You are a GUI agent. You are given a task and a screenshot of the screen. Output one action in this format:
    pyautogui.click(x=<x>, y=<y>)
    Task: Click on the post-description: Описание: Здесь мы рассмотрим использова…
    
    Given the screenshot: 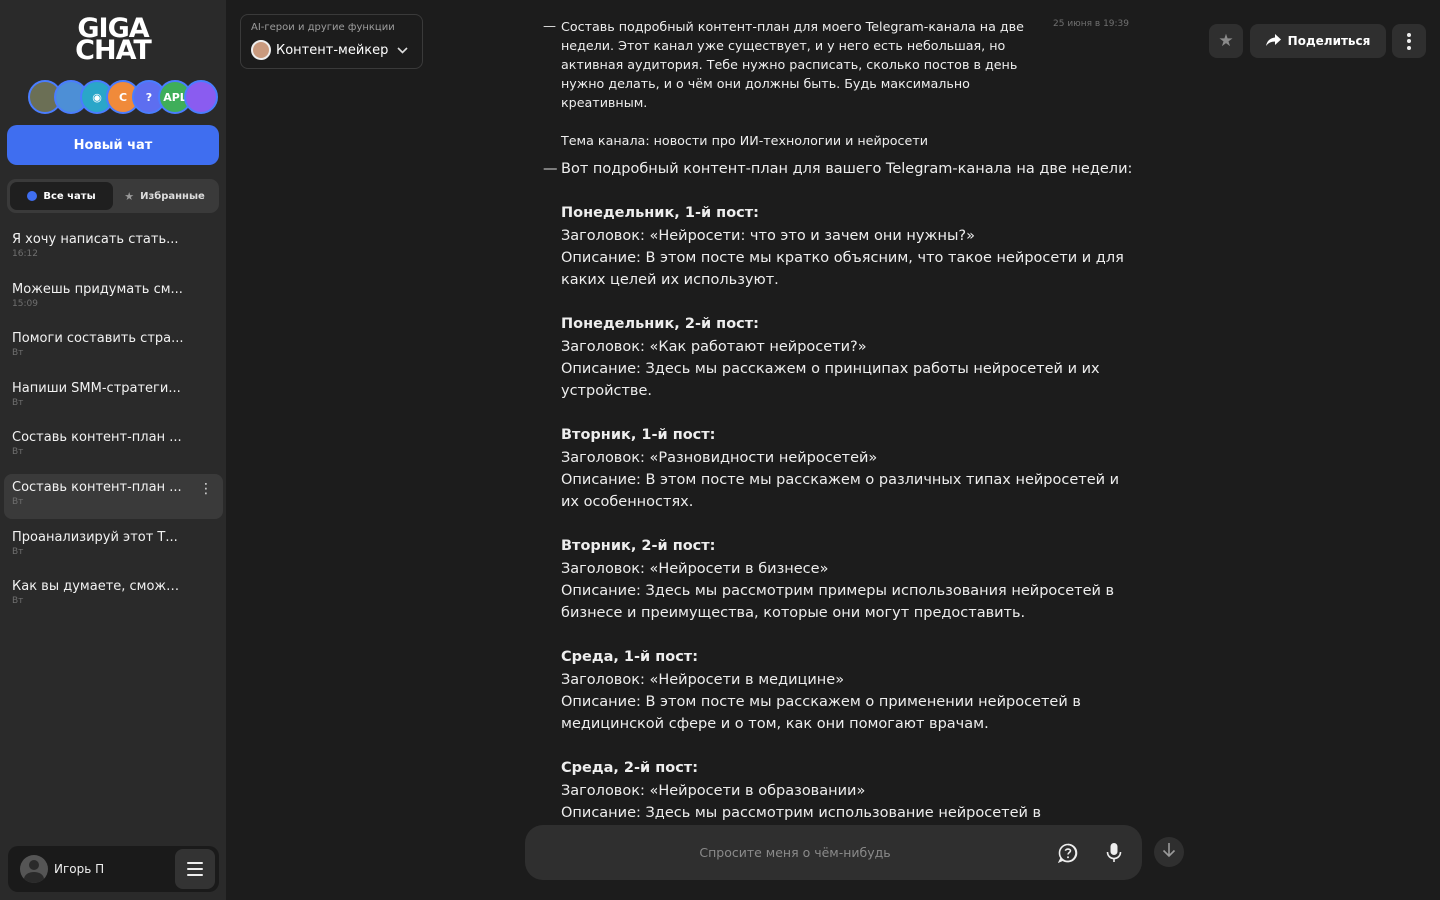 What is the action you would take?
    pyautogui.click(x=801, y=812)
    